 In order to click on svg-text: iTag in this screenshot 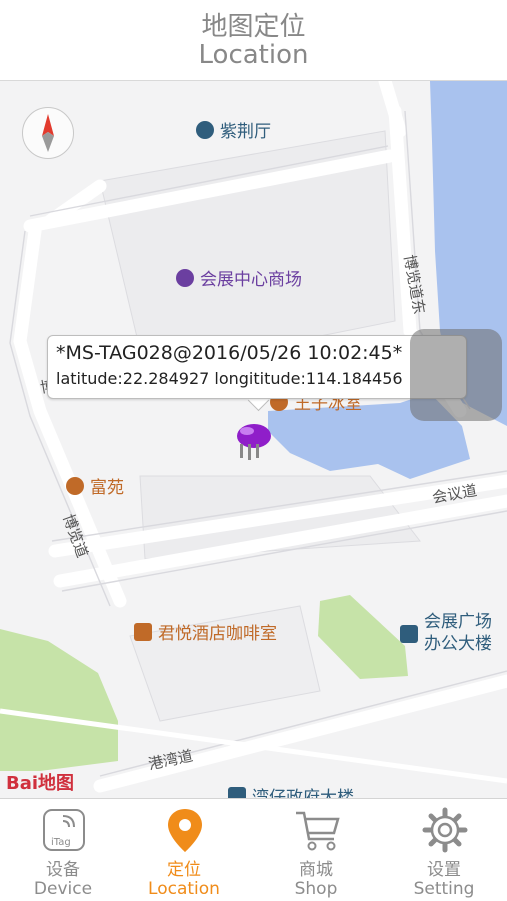, I will do `click(61, 842)`.